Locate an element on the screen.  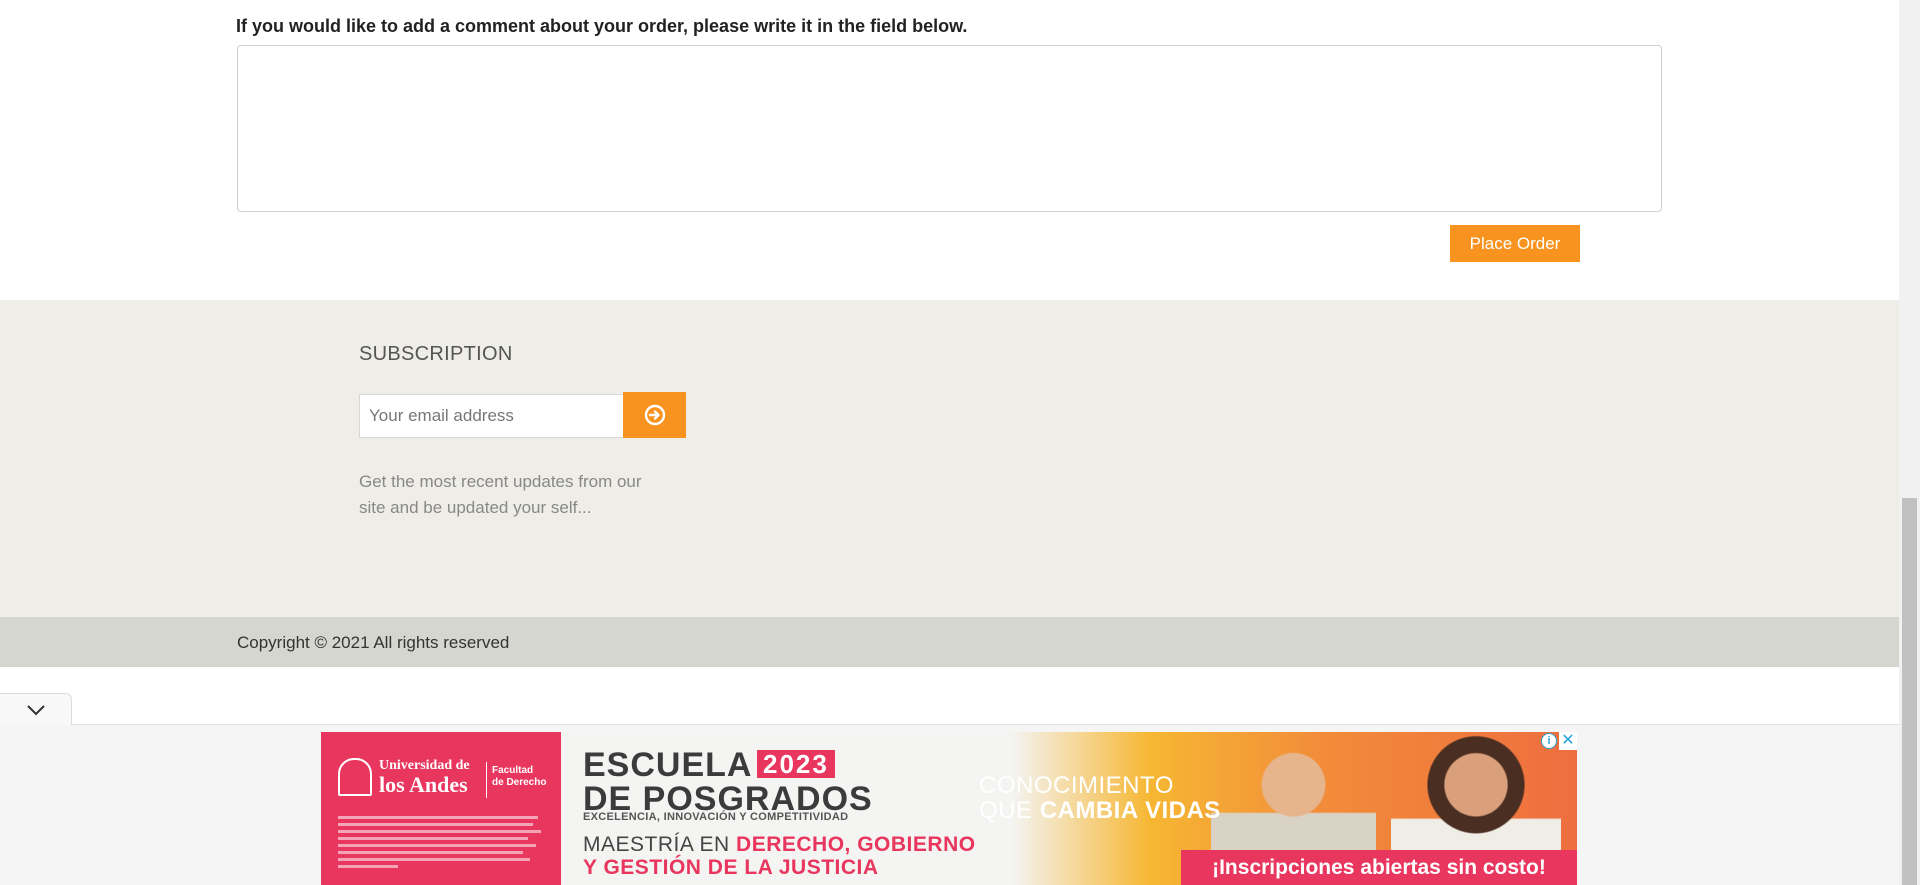
ad-logo-faculty: Facultad de Derecho is located at coordinates (519, 777).